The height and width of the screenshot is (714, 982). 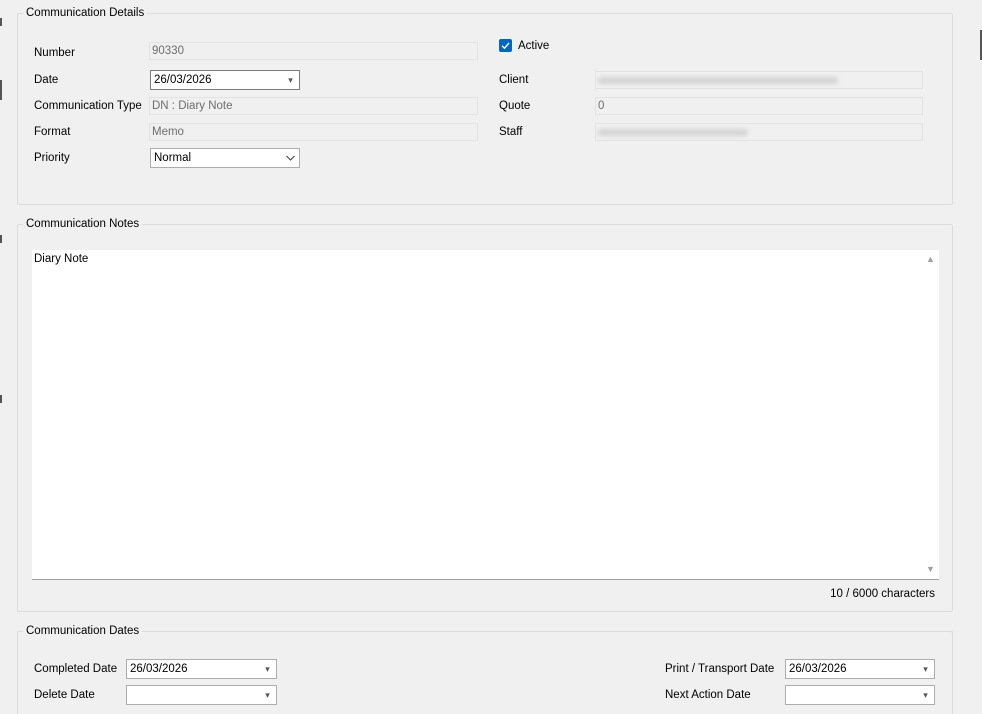 What do you see at coordinates (511, 132) in the screenshot?
I see `staff-label: Staff` at bounding box center [511, 132].